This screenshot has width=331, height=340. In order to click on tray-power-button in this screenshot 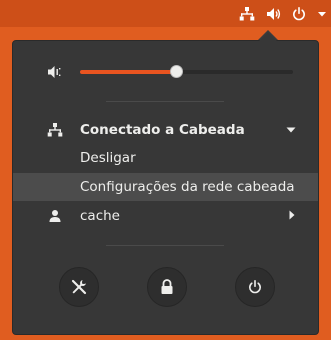, I will do `click(309, 13)`.